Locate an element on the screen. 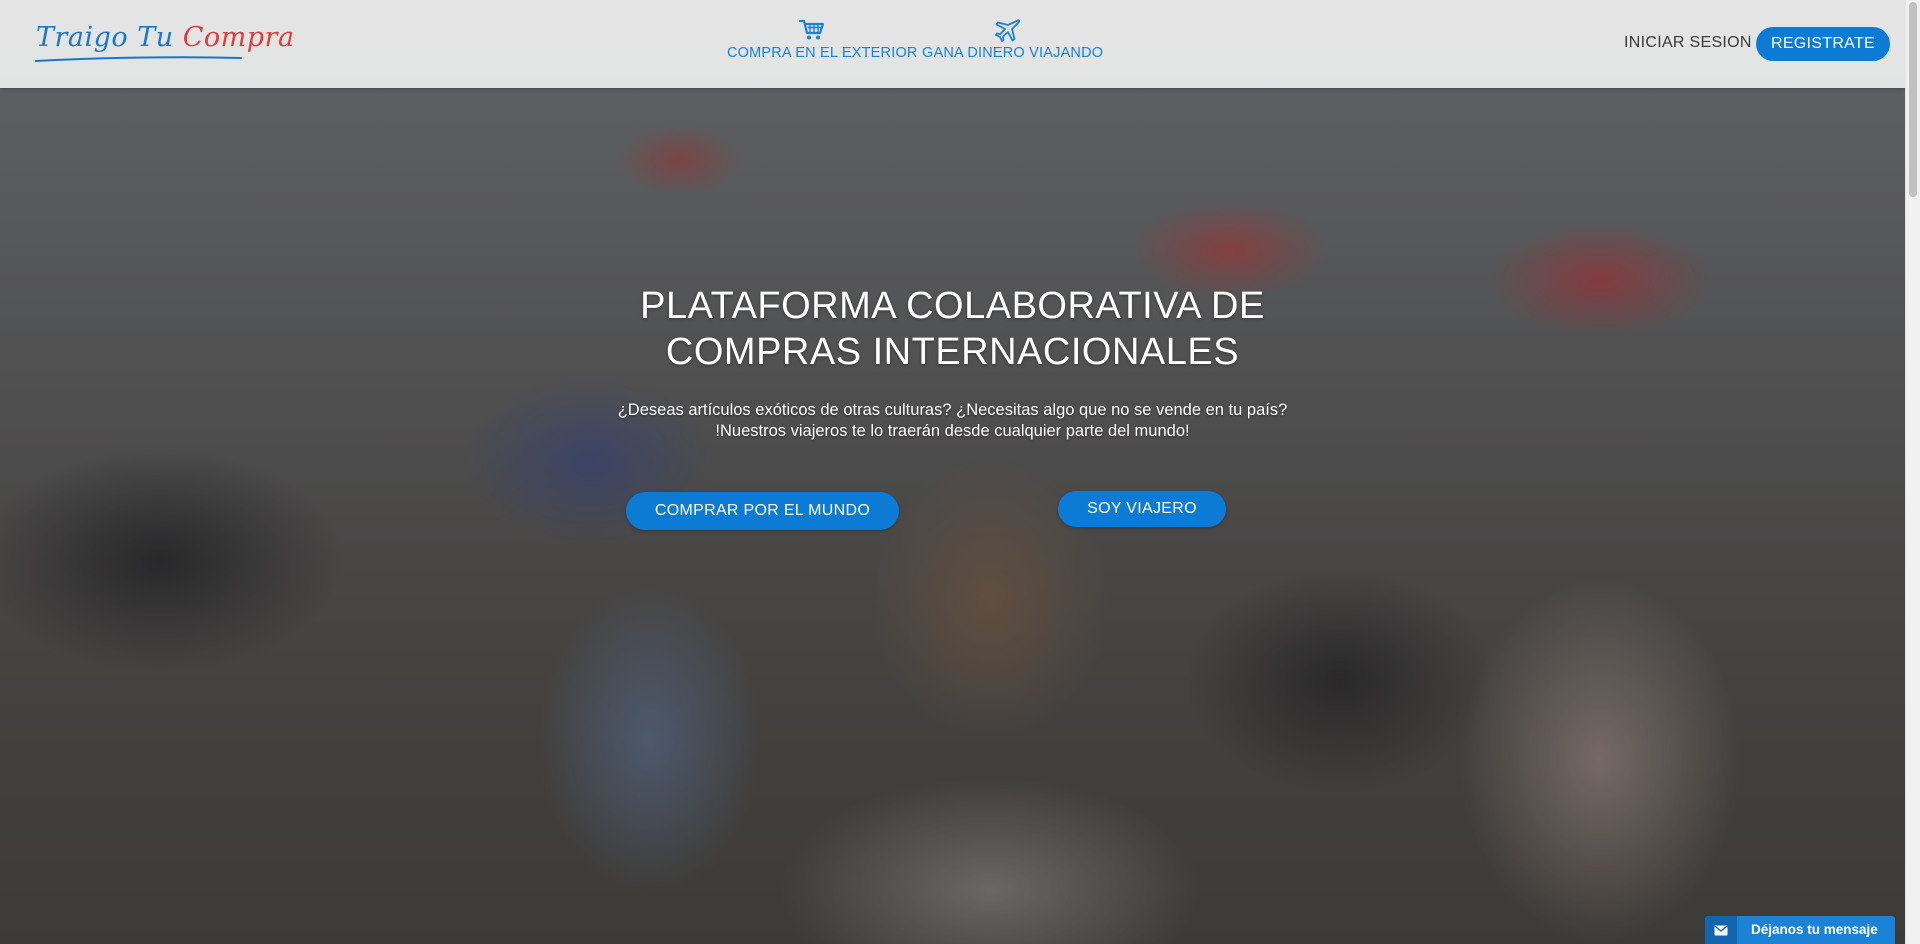  site-logo: Traigo Tu Compra is located at coordinates (164, 41).